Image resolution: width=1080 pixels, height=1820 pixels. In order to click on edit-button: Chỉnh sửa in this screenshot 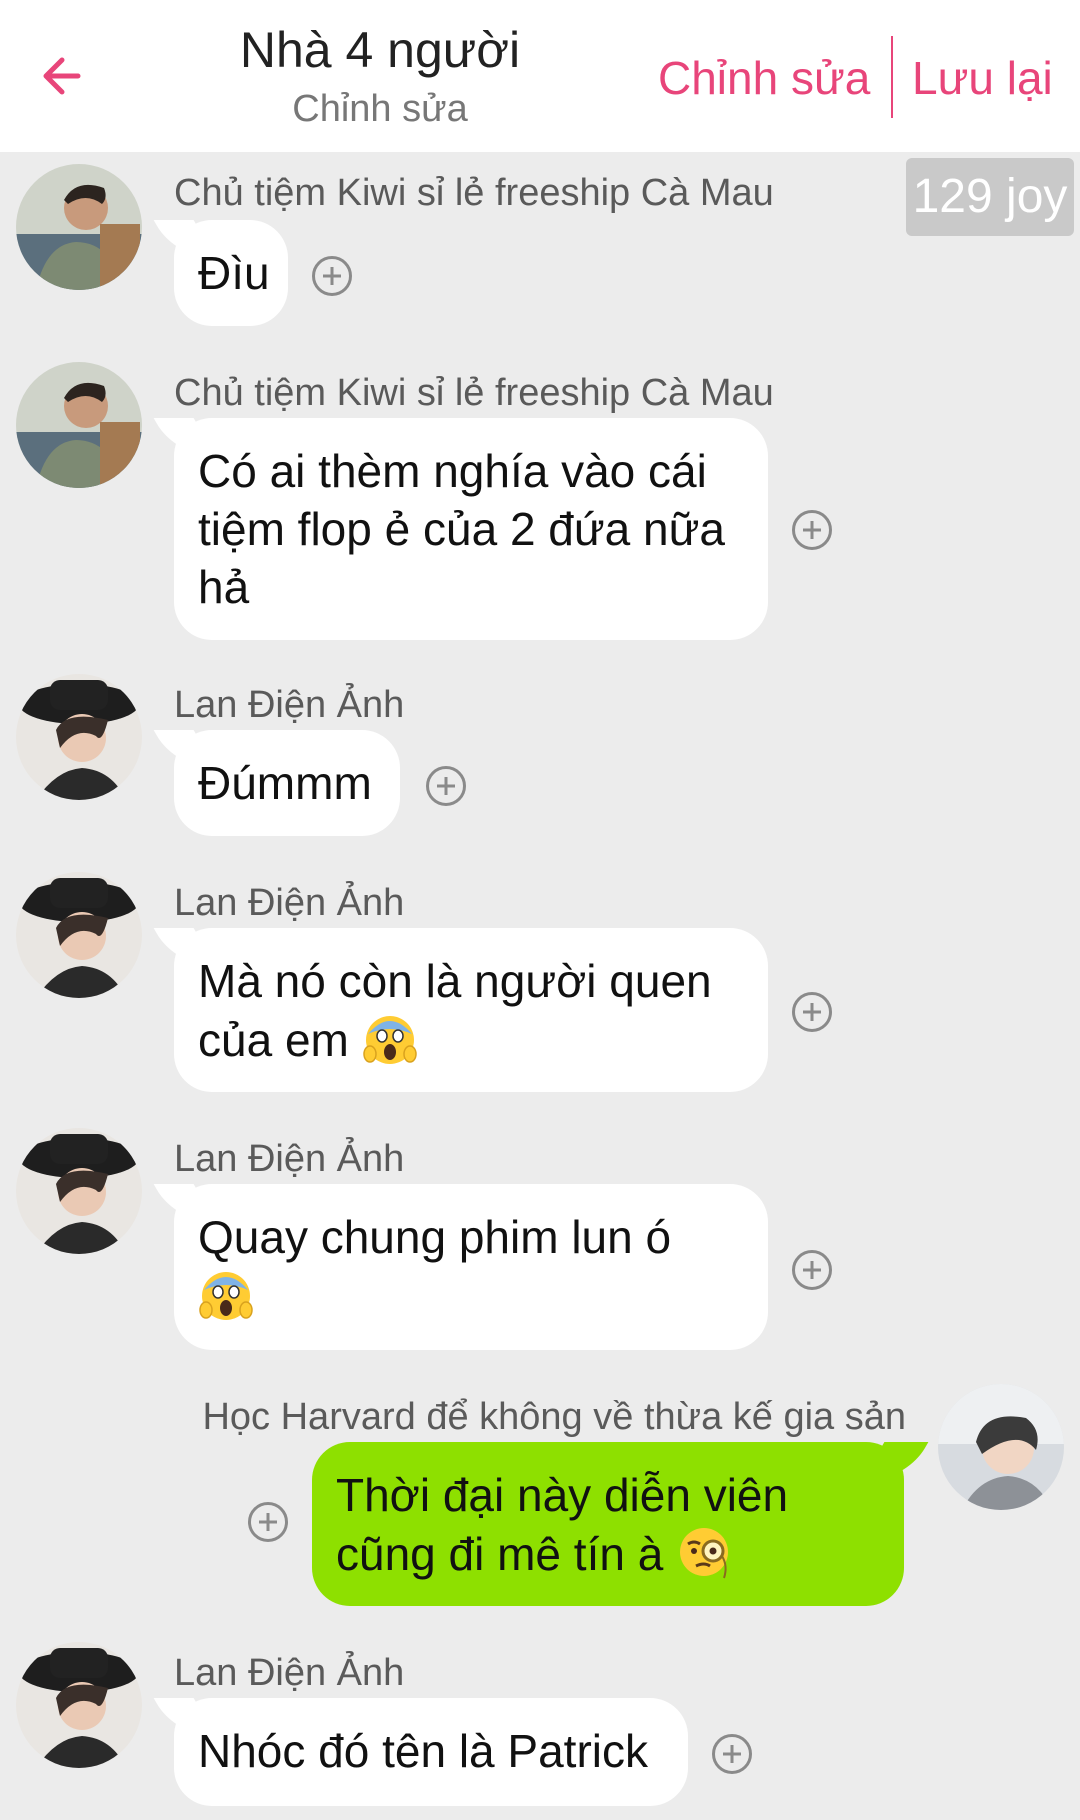, I will do `click(764, 78)`.